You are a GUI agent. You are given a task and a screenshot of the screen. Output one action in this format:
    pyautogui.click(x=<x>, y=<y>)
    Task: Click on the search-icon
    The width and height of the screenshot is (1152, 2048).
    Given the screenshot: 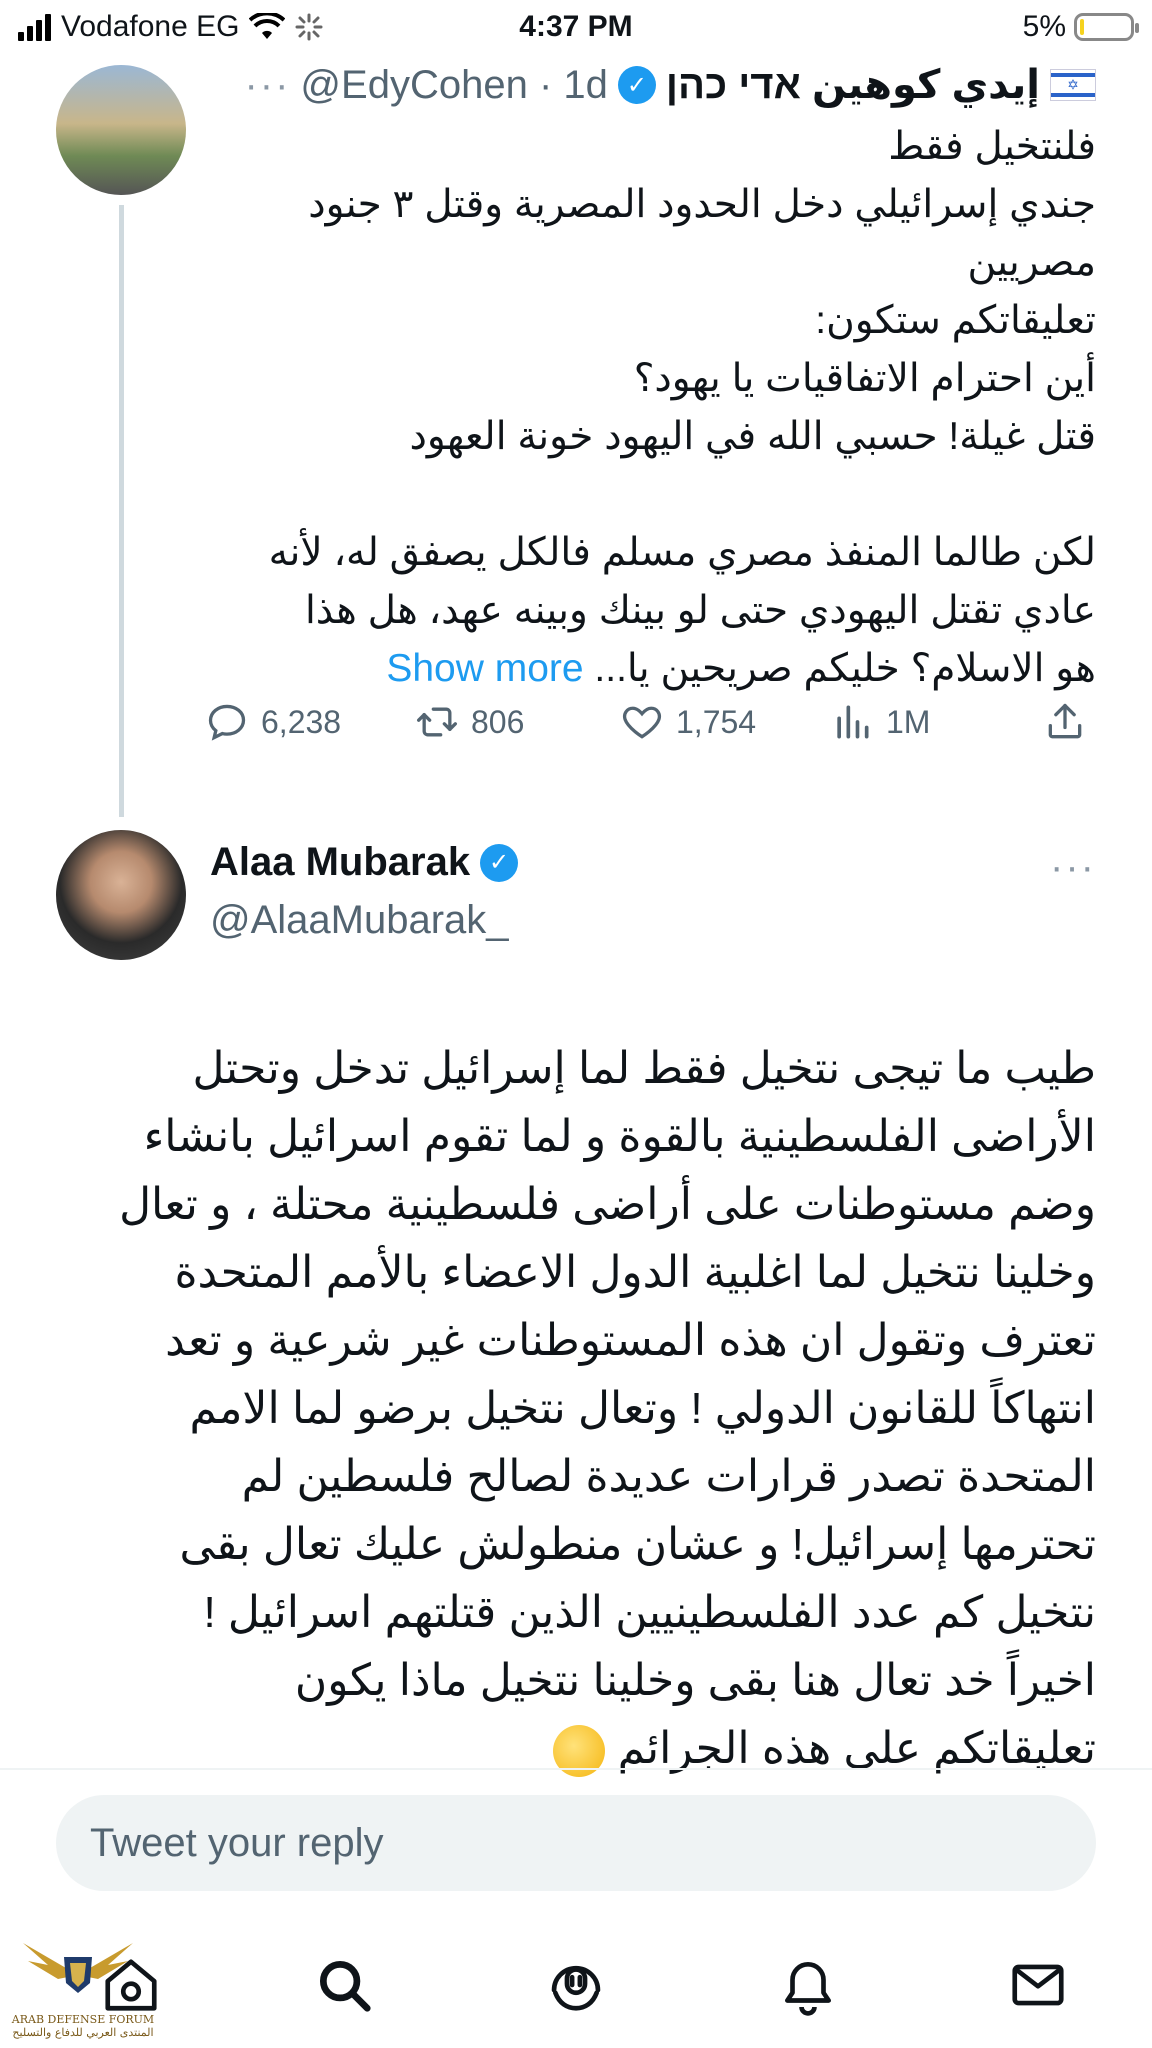 What is the action you would take?
    pyautogui.click(x=345, y=1986)
    